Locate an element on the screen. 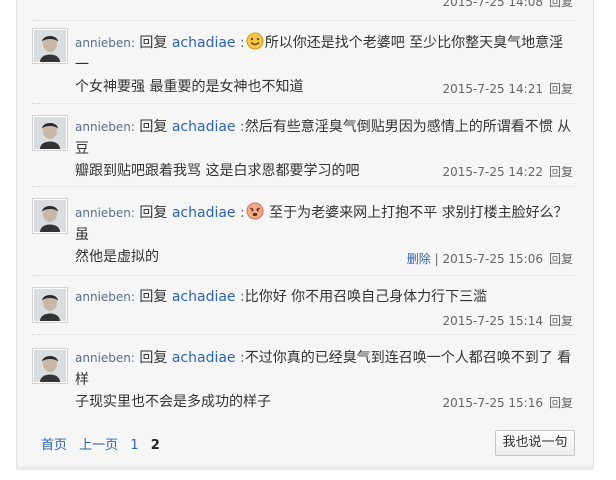 Image resolution: width=616 pixels, height=480 pixels. comment-meta: 删除 | 2015-7-25 15:06 回复 is located at coordinates (490, 258).